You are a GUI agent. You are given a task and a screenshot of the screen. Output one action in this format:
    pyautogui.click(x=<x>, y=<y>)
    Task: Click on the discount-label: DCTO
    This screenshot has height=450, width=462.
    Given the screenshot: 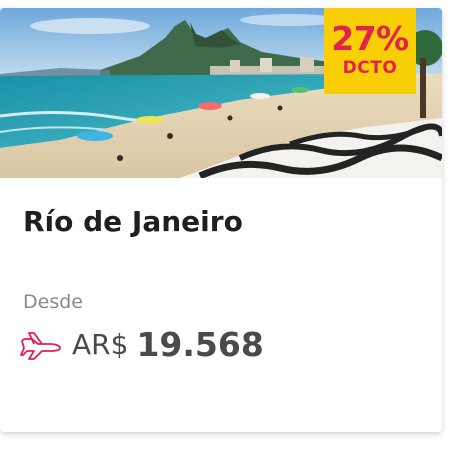 What is the action you would take?
    pyautogui.click(x=370, y=68)
    